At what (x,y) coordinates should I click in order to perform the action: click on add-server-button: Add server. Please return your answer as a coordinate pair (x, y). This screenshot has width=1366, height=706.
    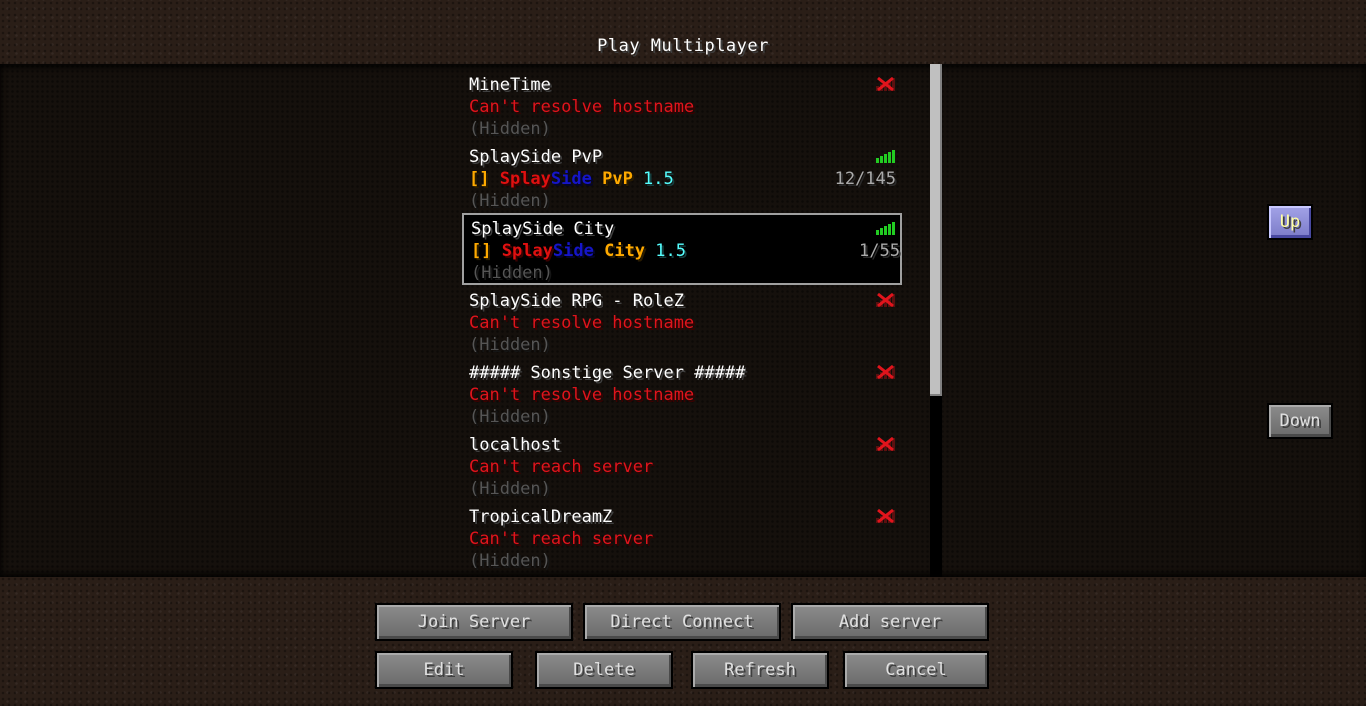
    Looking at the image, I should click on (890, 622).